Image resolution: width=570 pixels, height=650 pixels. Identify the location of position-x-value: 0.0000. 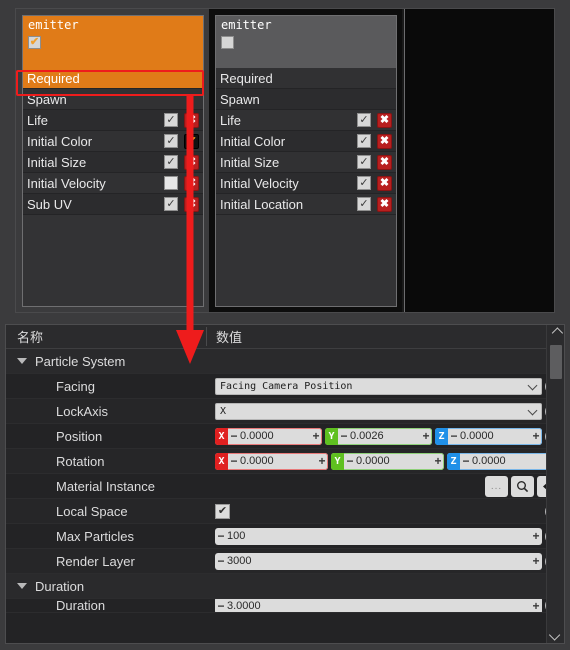
(257, 436).